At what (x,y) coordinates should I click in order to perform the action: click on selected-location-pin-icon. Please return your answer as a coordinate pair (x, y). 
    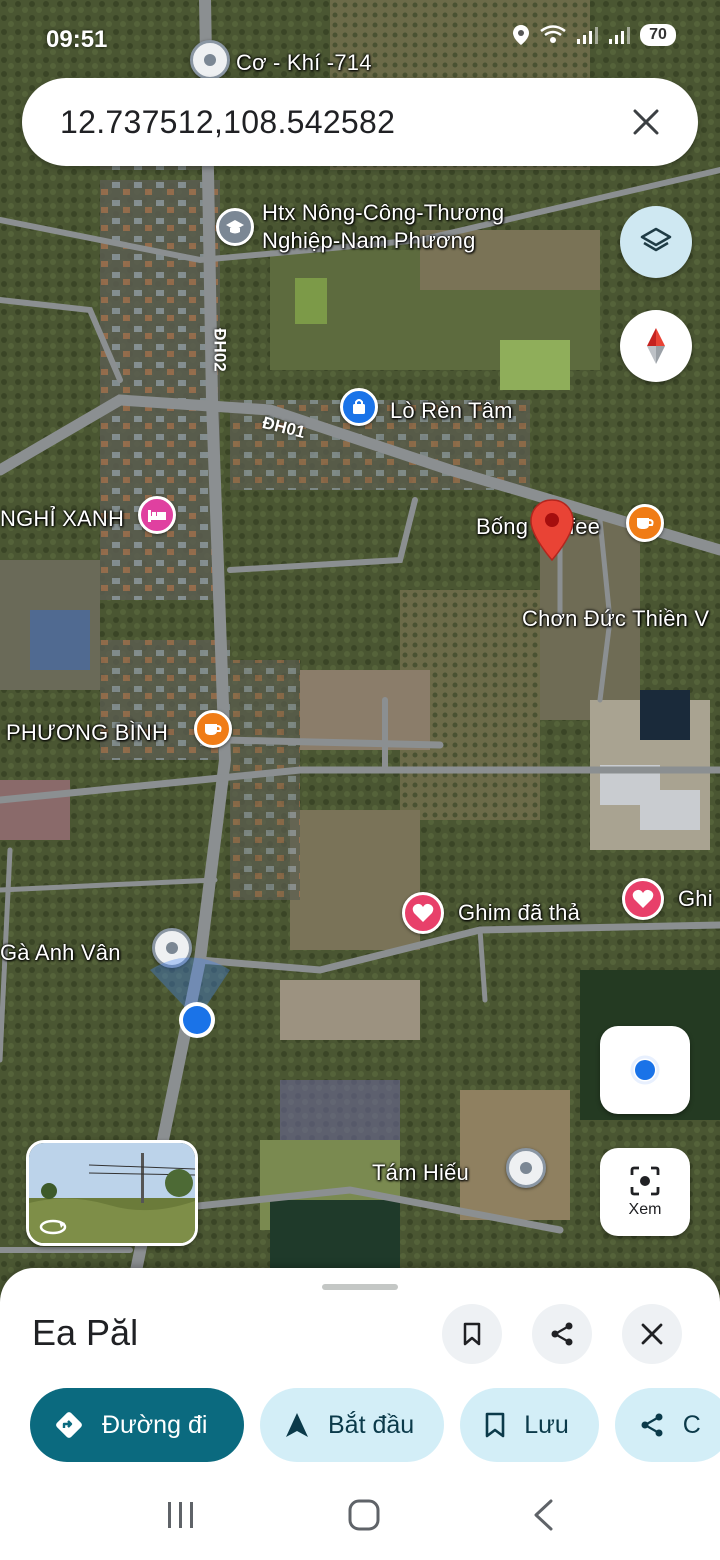
    Looking at the image, I should click on (552, 531).